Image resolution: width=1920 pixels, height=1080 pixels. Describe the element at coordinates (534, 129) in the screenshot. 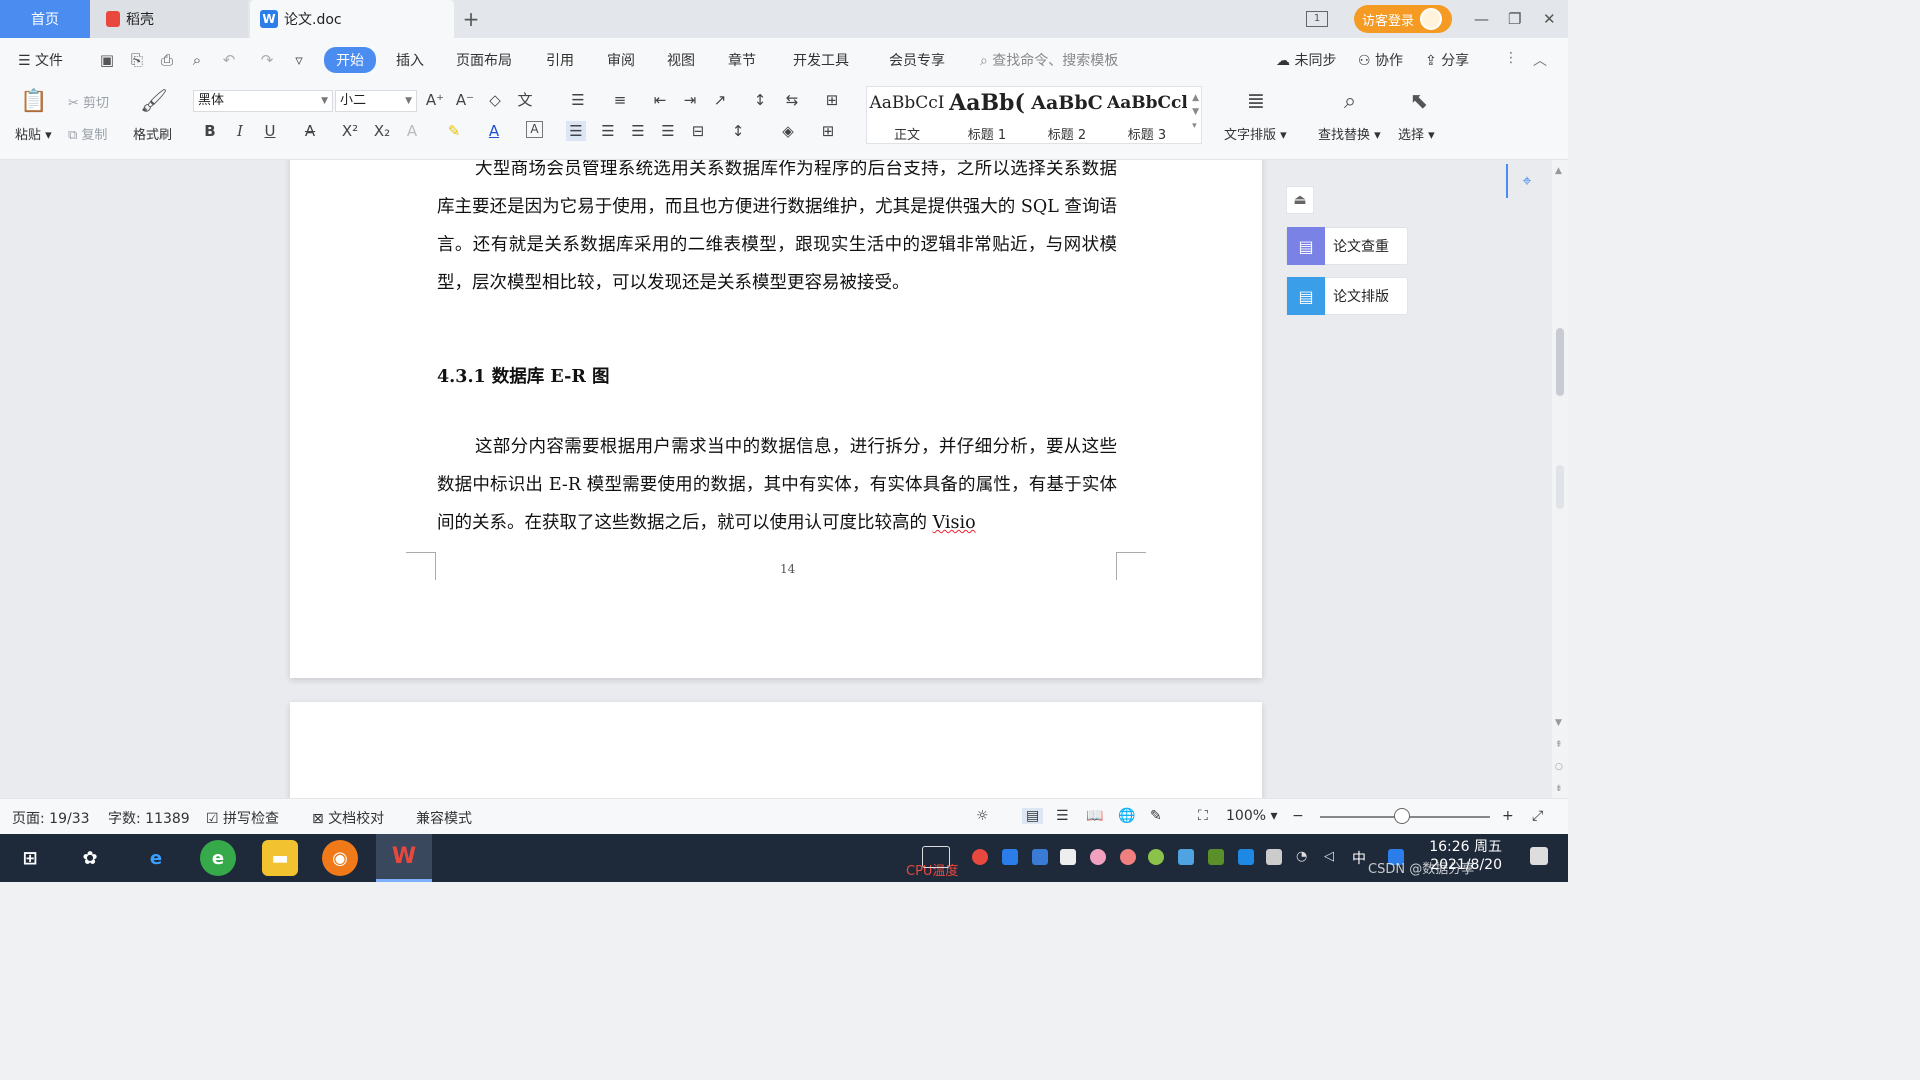

I see `char-border-icon: A` at that location.